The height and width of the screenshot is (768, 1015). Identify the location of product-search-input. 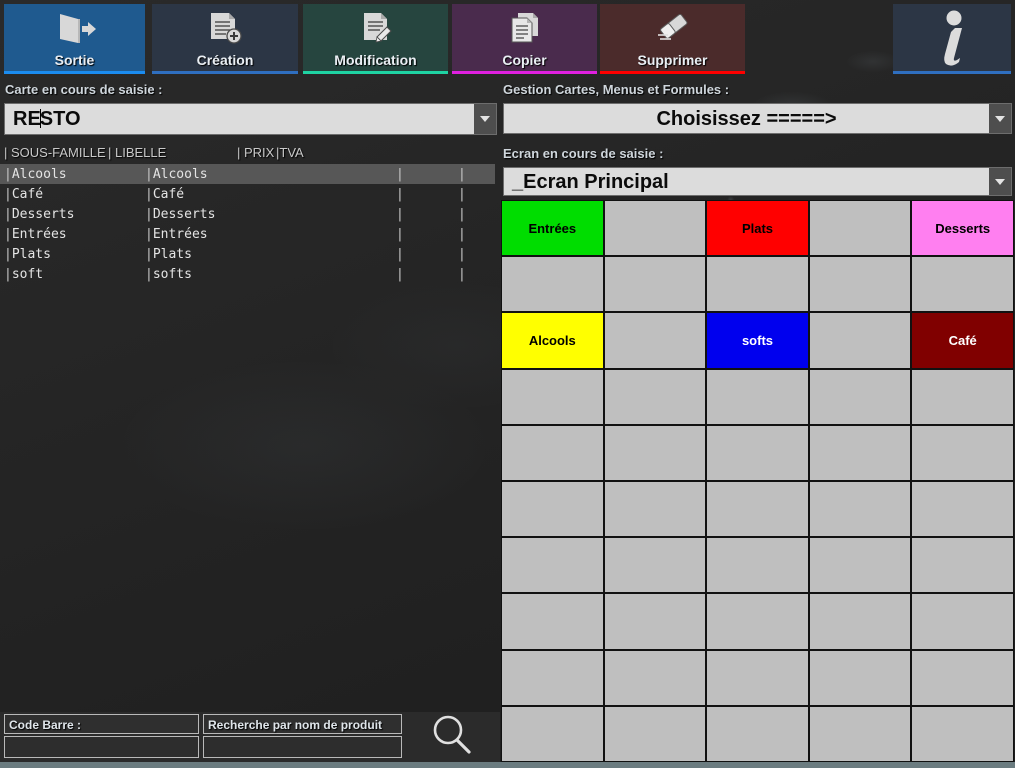
(302, 747).